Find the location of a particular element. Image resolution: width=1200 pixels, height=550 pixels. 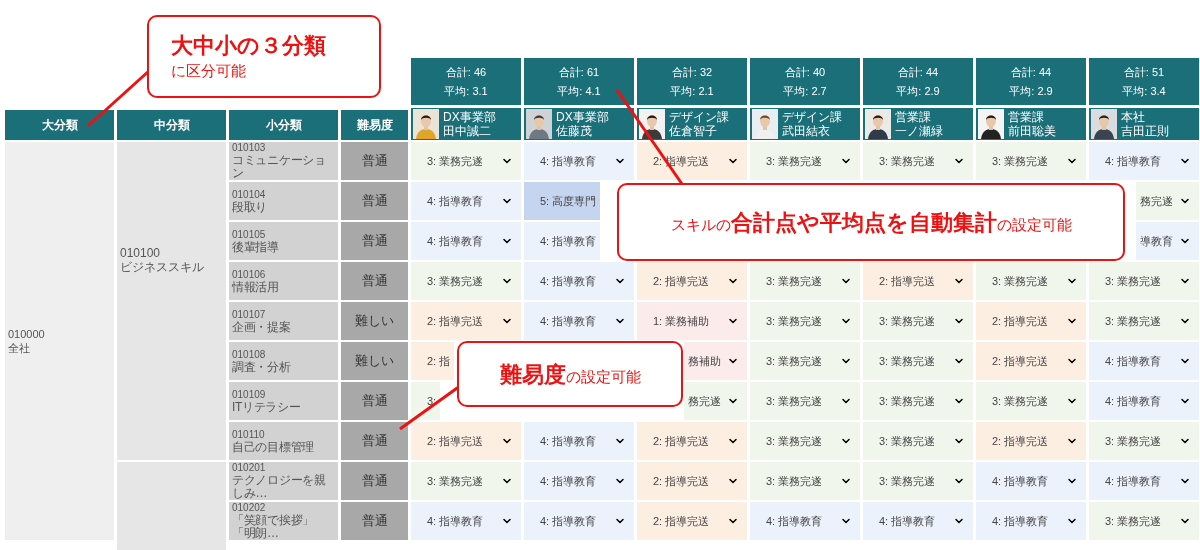

skill-code: 010103 is located at coordinates (249, 148).